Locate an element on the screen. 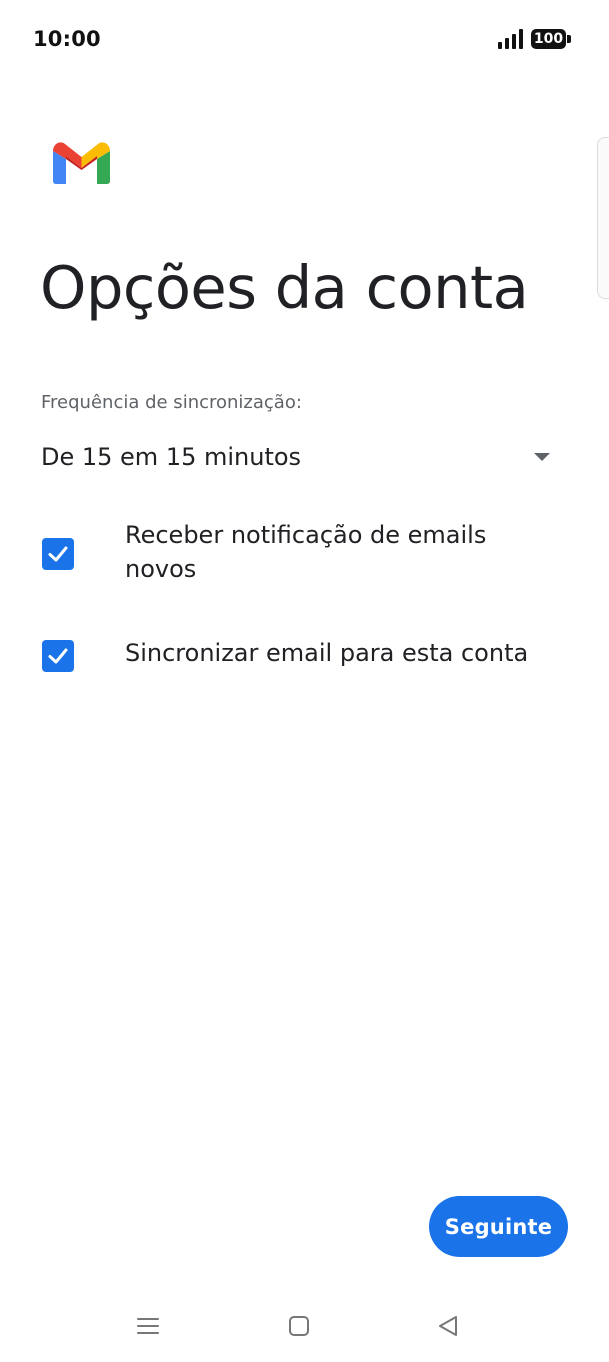 The width and height of the screenshot is (609, 1362). status-bar: 10:00 100 is located at coordinates (304, 40).